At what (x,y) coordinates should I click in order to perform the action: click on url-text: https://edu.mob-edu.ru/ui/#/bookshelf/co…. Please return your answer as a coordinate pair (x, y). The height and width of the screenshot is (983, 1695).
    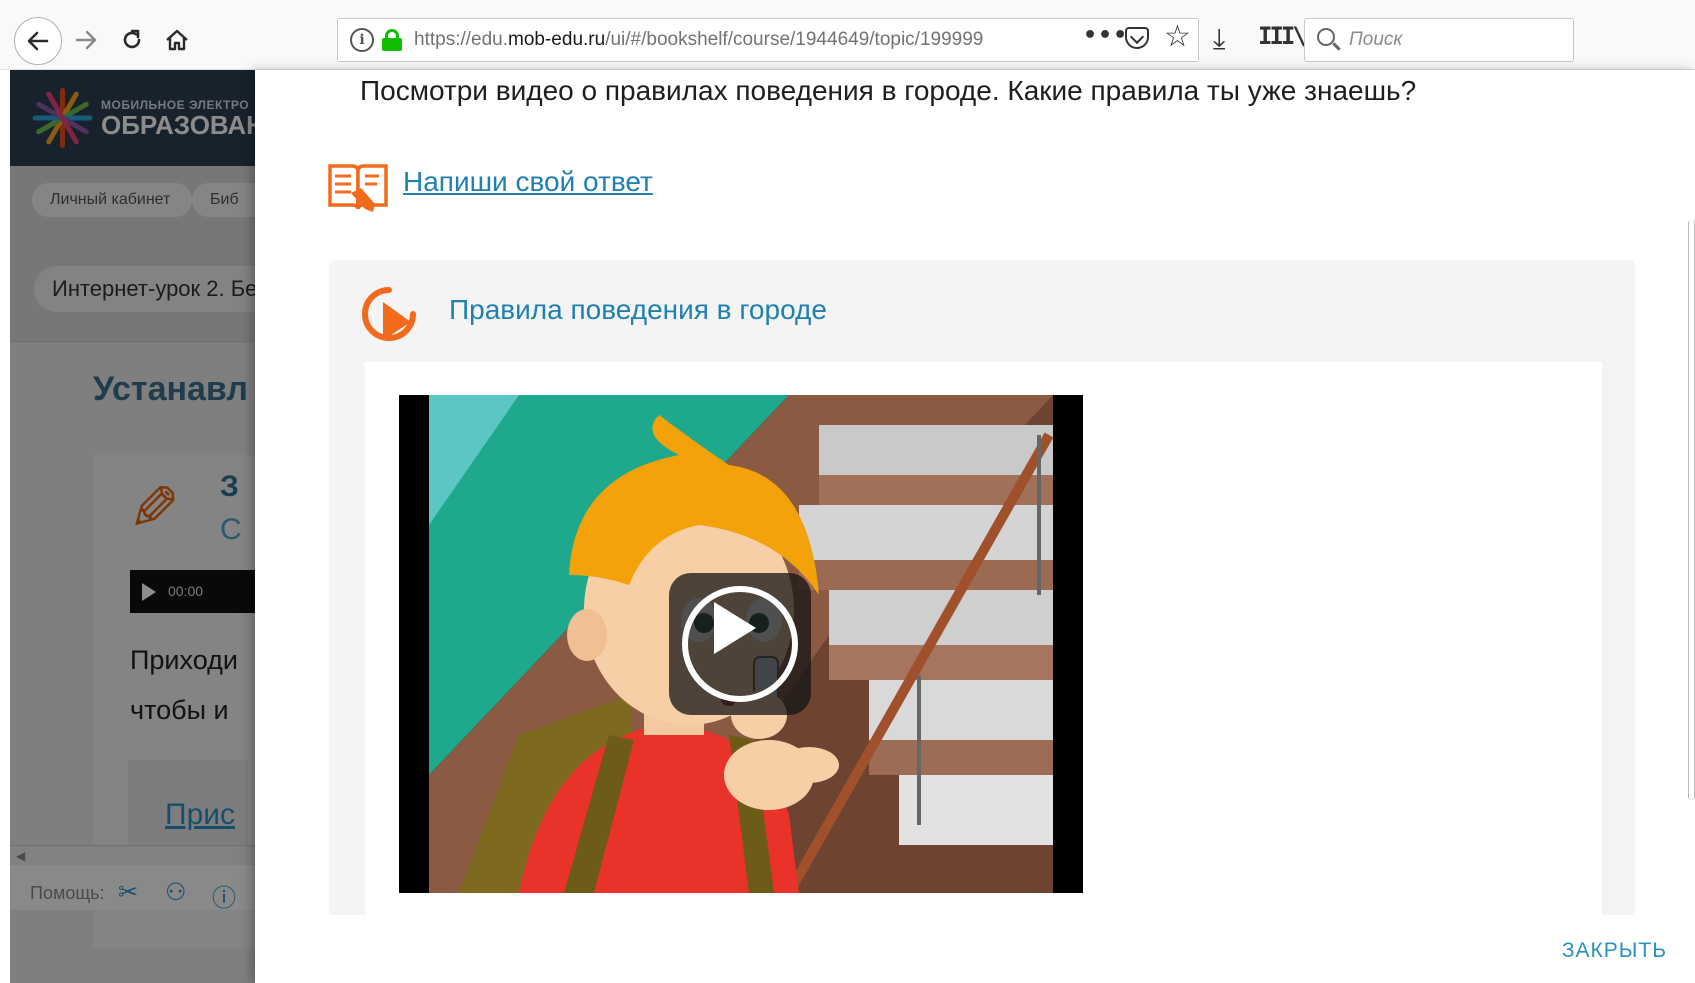
    Looking at the image, I should click on (724, 40).